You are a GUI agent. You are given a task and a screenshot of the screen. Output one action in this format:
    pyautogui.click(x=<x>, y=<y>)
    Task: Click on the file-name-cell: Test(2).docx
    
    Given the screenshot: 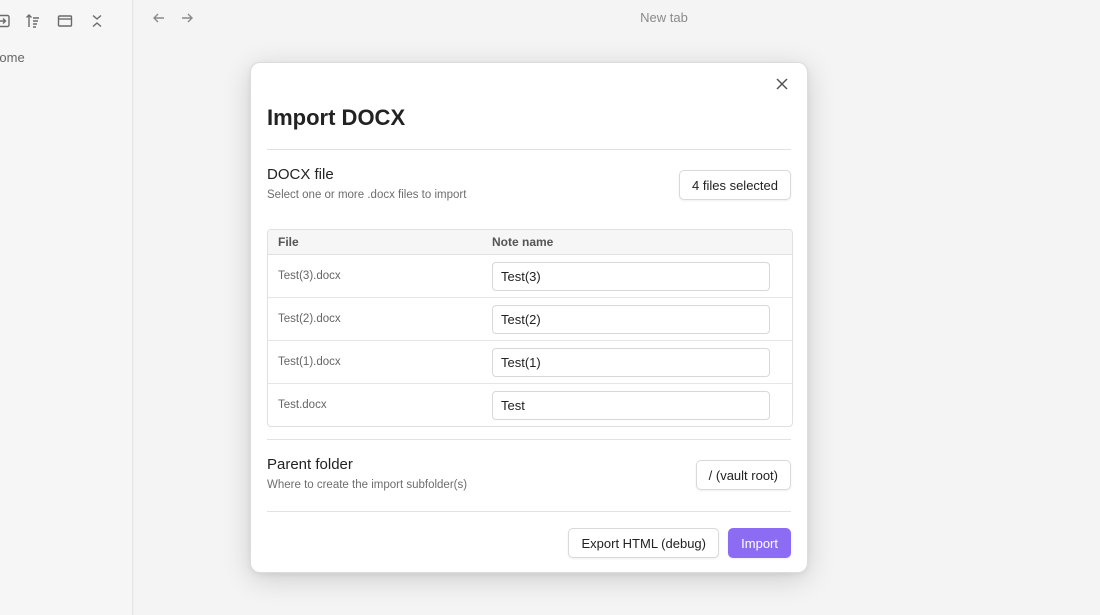 What is the action you would take?
    pyautogui.click(x=309, y=319)
    